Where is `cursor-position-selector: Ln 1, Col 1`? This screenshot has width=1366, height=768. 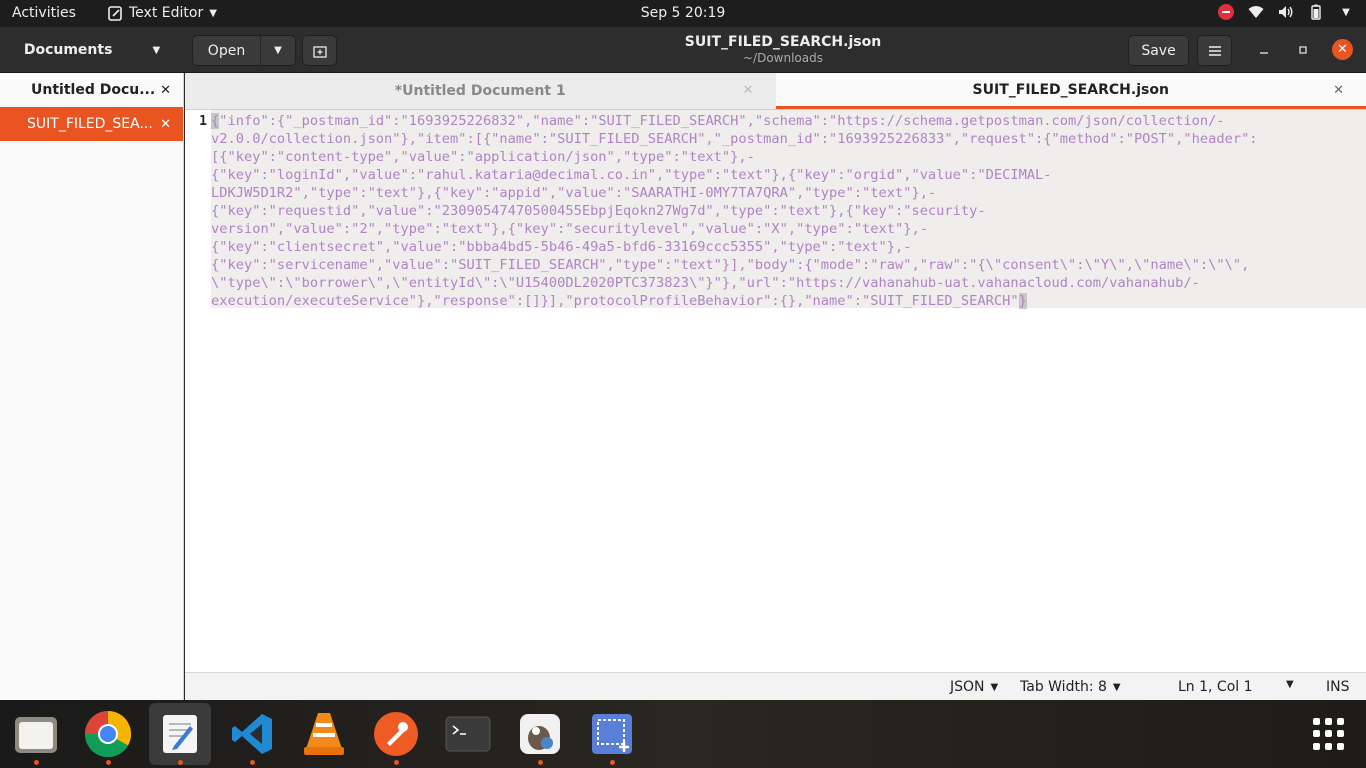
cursor-position-selector: Ln 1, Col 1 is located at coordinates (1215, 687).